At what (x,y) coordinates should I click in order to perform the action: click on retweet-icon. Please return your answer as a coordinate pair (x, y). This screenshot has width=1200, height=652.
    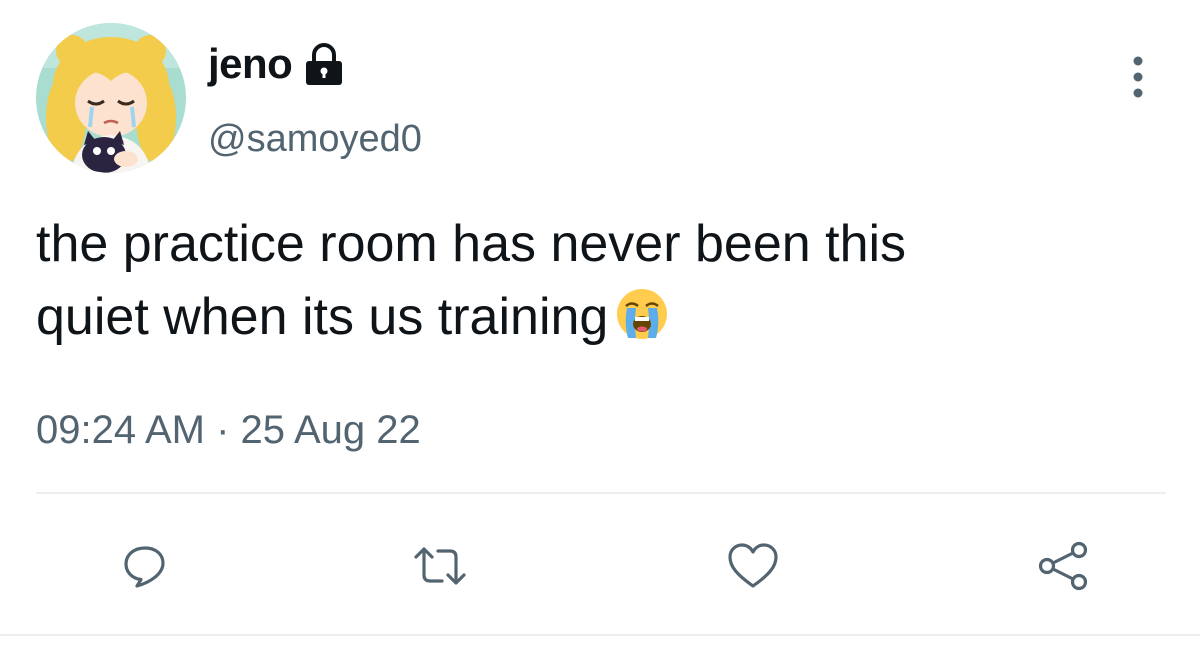
    Looking at the image, I should click on (440, 566).